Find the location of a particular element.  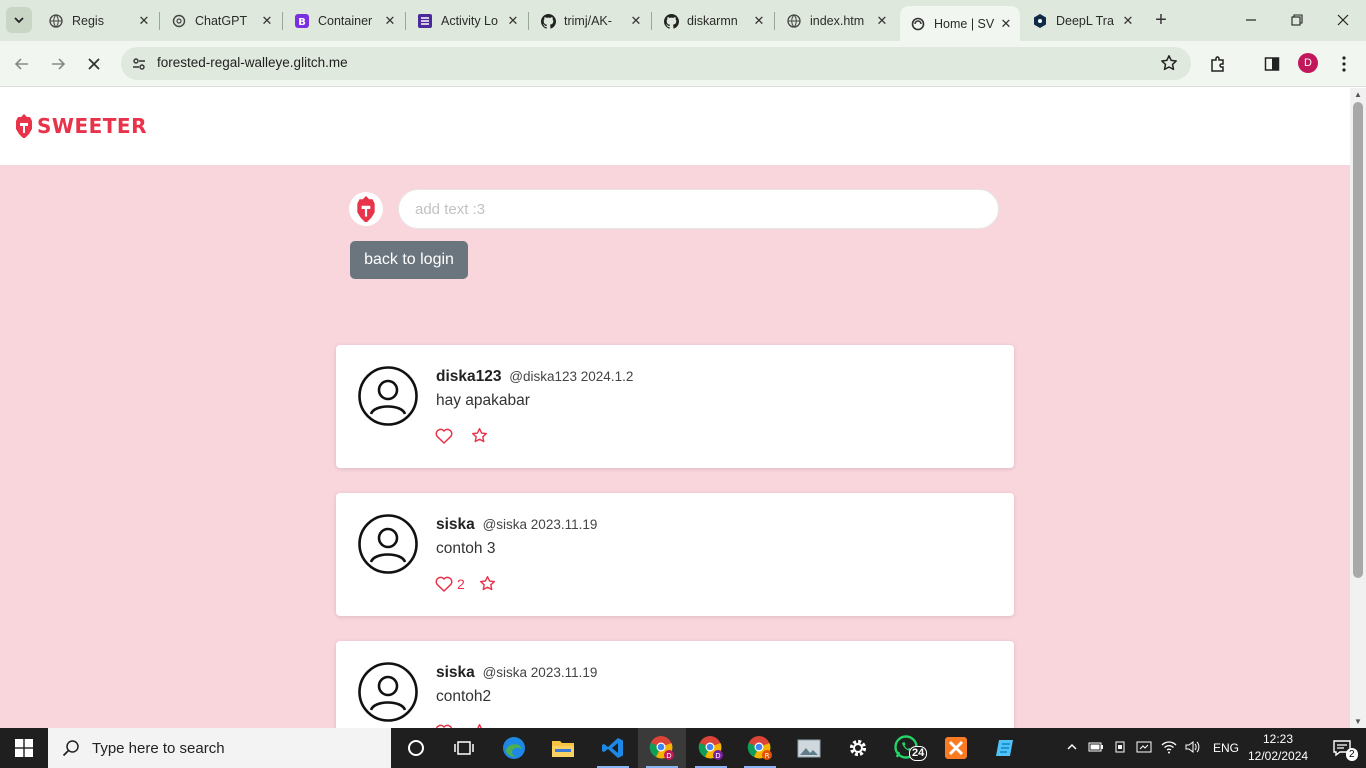

post-username: diska123 is located at coordinates (469, 376).